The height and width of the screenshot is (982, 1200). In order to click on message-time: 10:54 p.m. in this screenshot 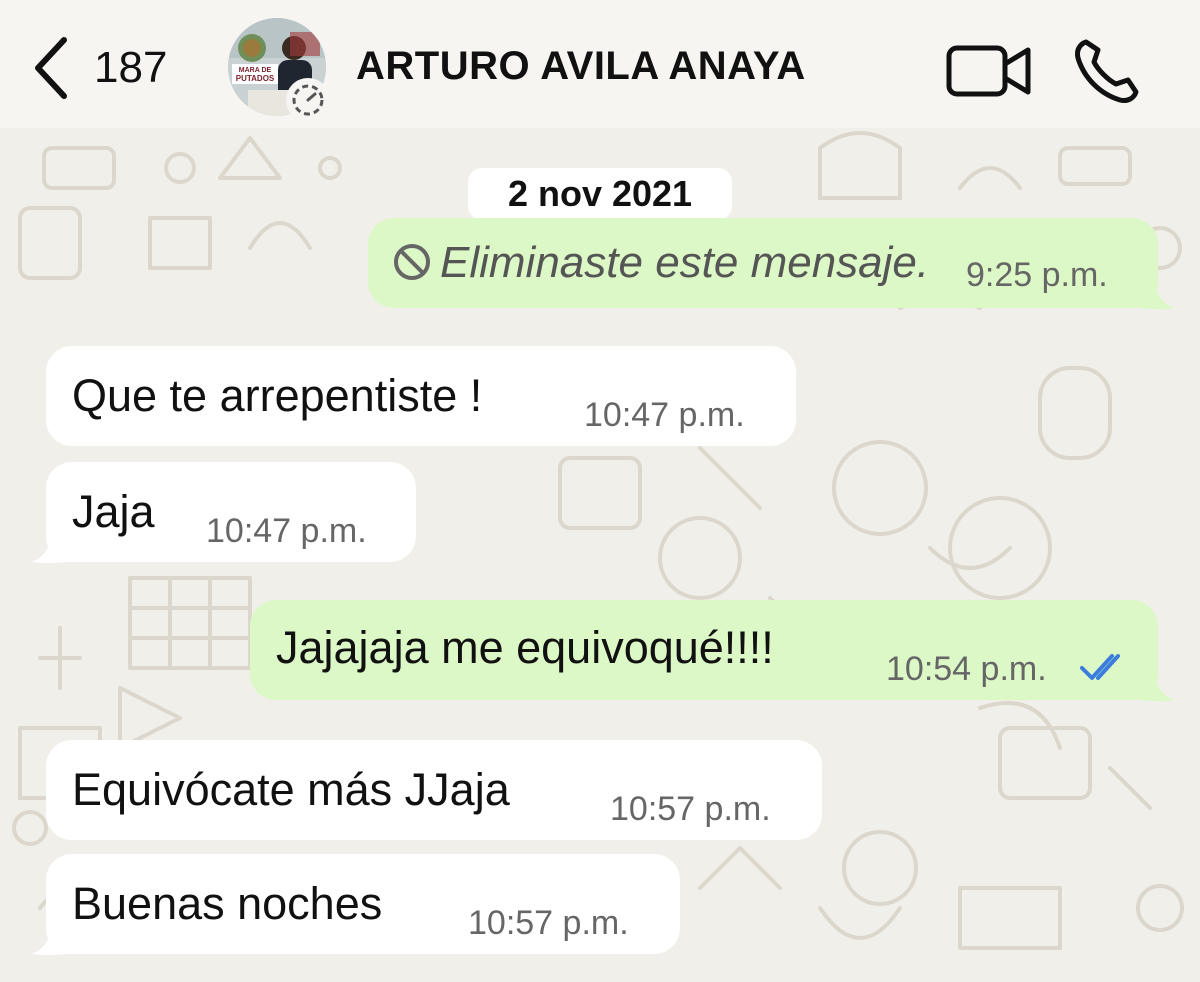, I will do `click(966, 669)`.